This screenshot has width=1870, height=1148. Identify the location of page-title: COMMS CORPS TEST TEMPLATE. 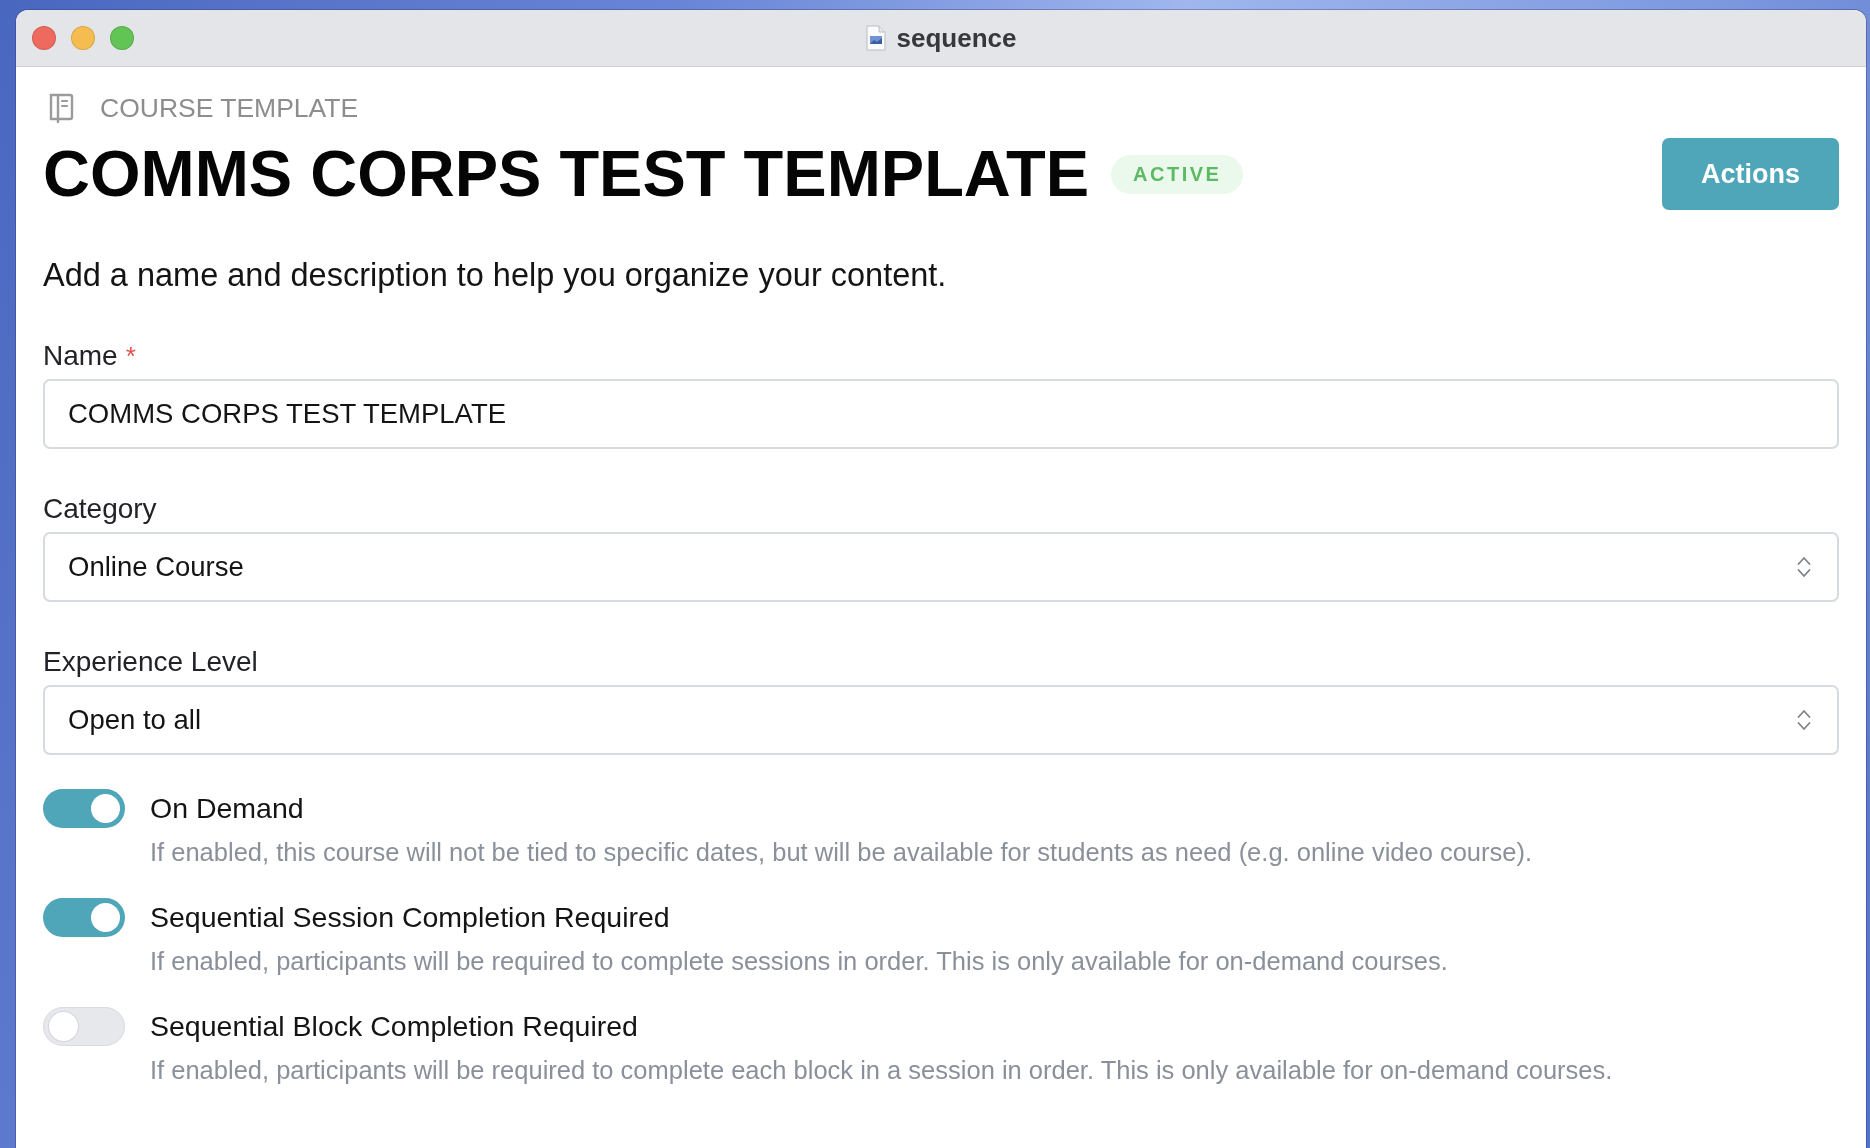
(566, 174).